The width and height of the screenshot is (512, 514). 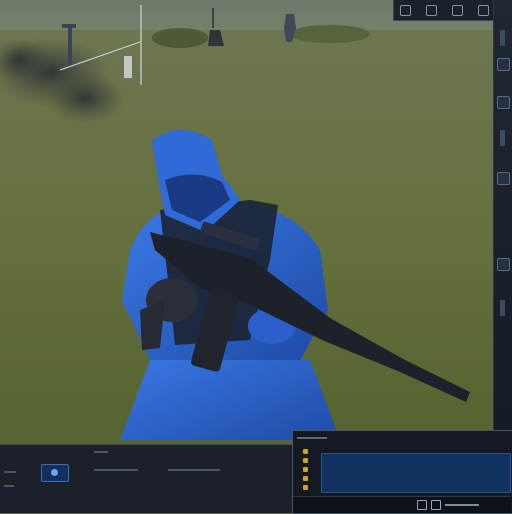 I want to click on smoke-cloud, so click(x=85, y=98).